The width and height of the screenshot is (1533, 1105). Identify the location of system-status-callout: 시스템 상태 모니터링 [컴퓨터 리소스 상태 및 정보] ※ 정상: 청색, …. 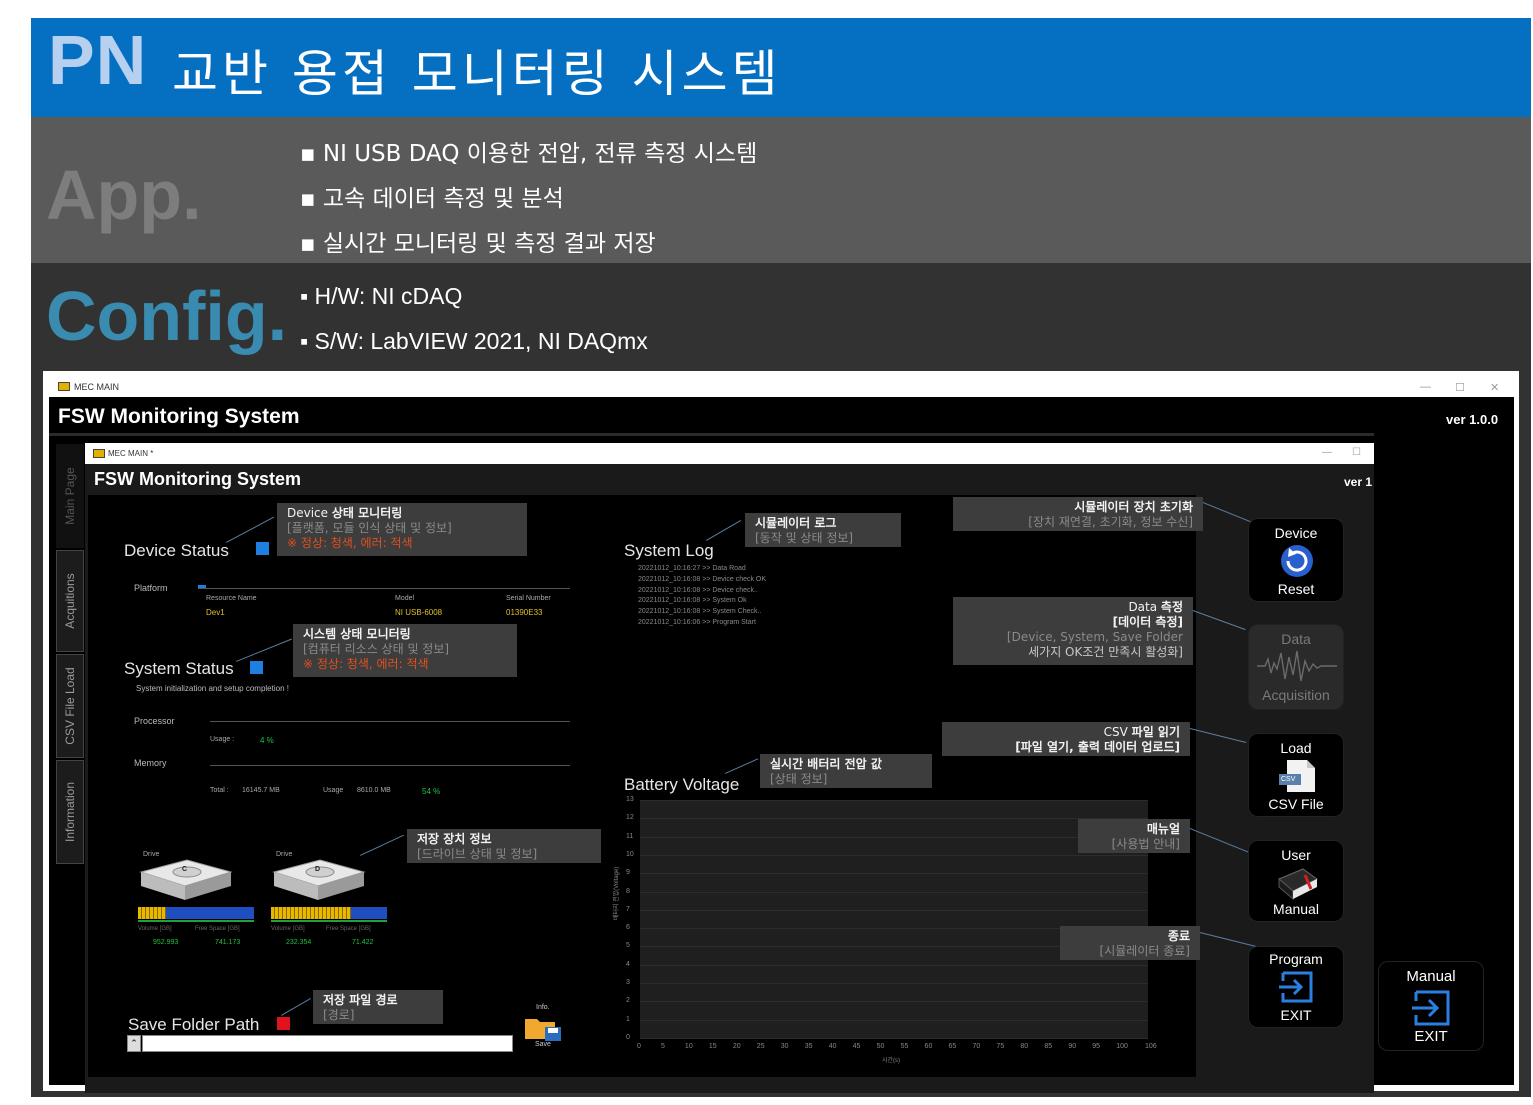
(405, 650).